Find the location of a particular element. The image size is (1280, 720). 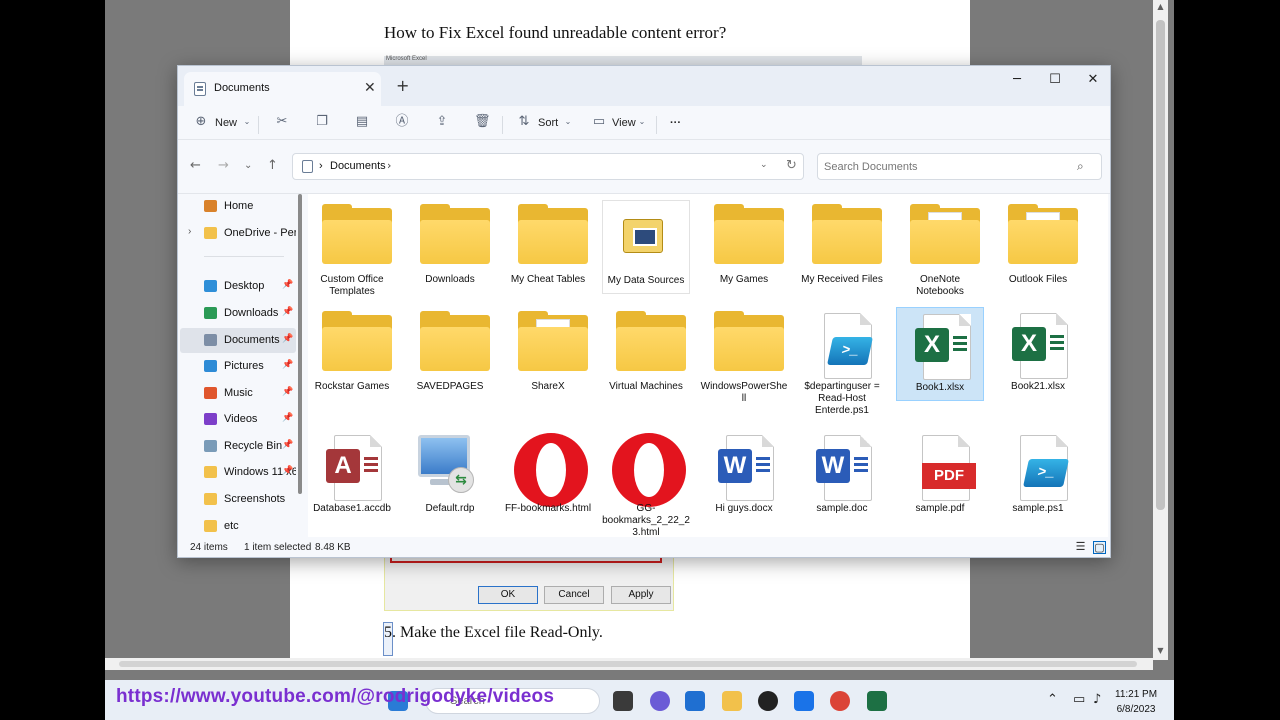

close-tab-icon: ✕ is located at coordinates (370, 88).